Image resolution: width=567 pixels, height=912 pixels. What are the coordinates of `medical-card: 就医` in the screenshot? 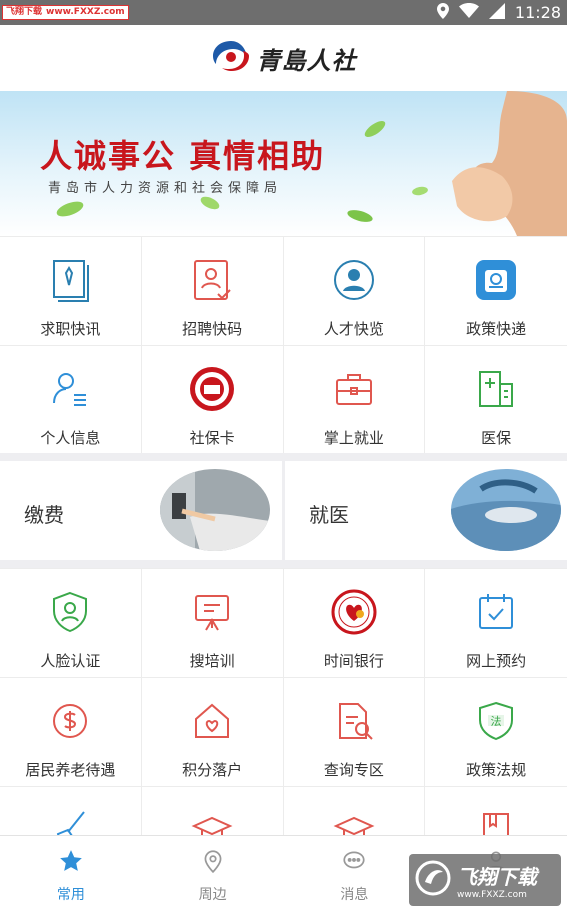 It's located at (424, 510).